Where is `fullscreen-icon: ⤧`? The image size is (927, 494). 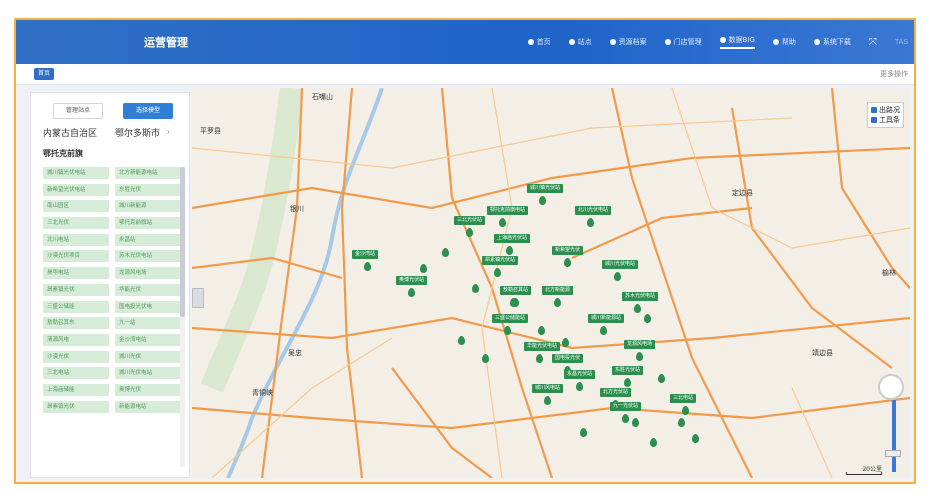 fullscreen-icon: ⤧ is located at coordinates (873, 42).